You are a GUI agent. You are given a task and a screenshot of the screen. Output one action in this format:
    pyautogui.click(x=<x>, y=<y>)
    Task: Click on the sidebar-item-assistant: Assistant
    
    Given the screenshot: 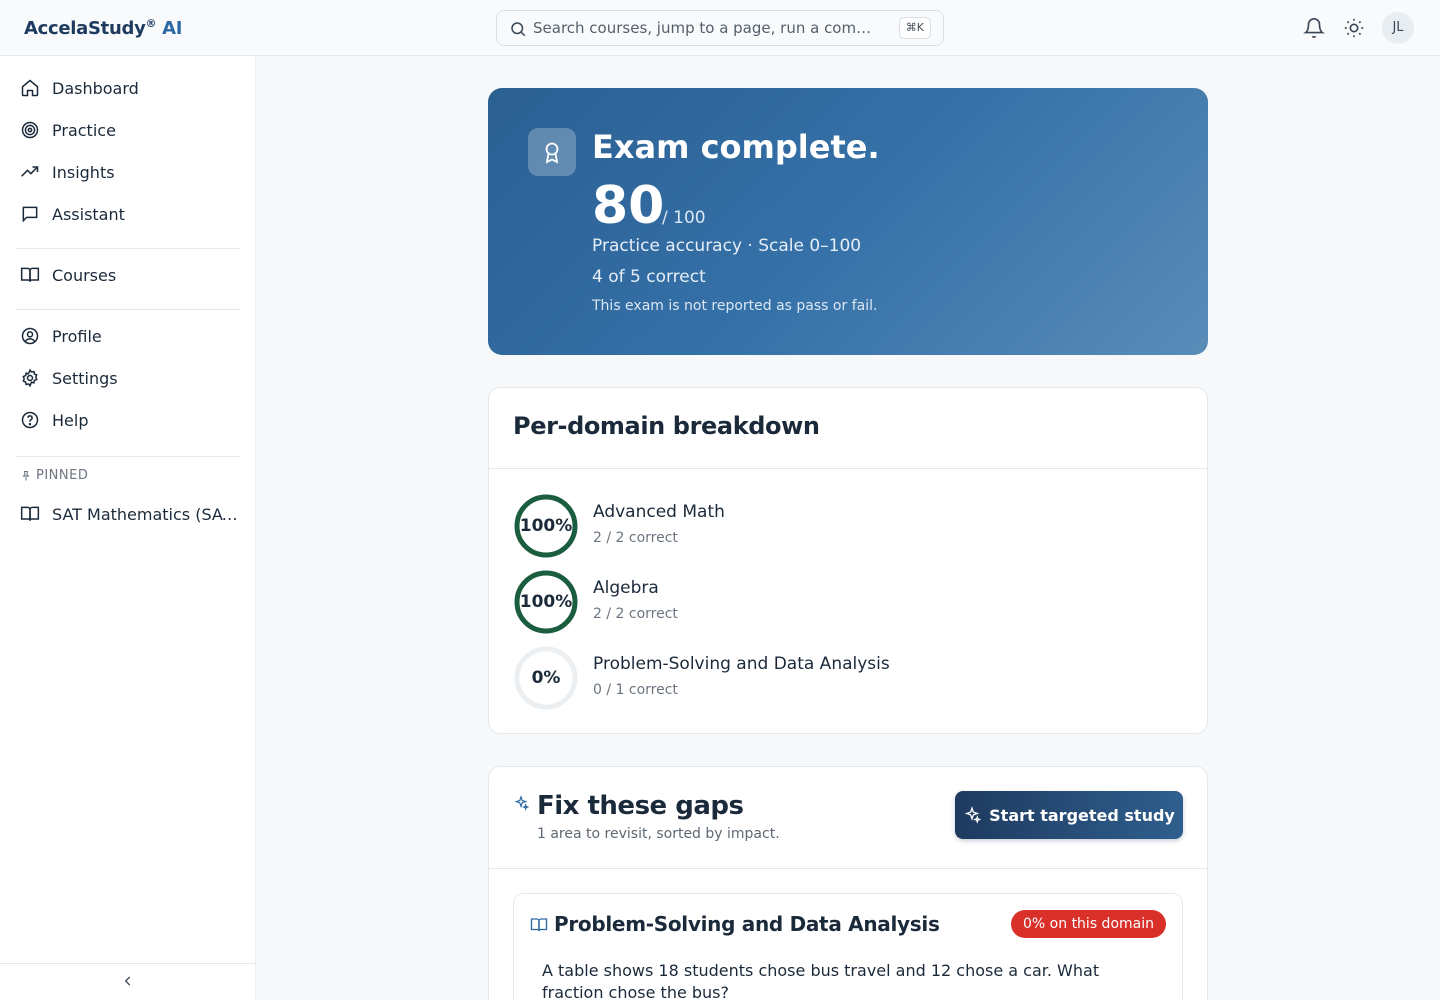 What is the action you would take?
    pyautogui.click(x=128, y=214)
    